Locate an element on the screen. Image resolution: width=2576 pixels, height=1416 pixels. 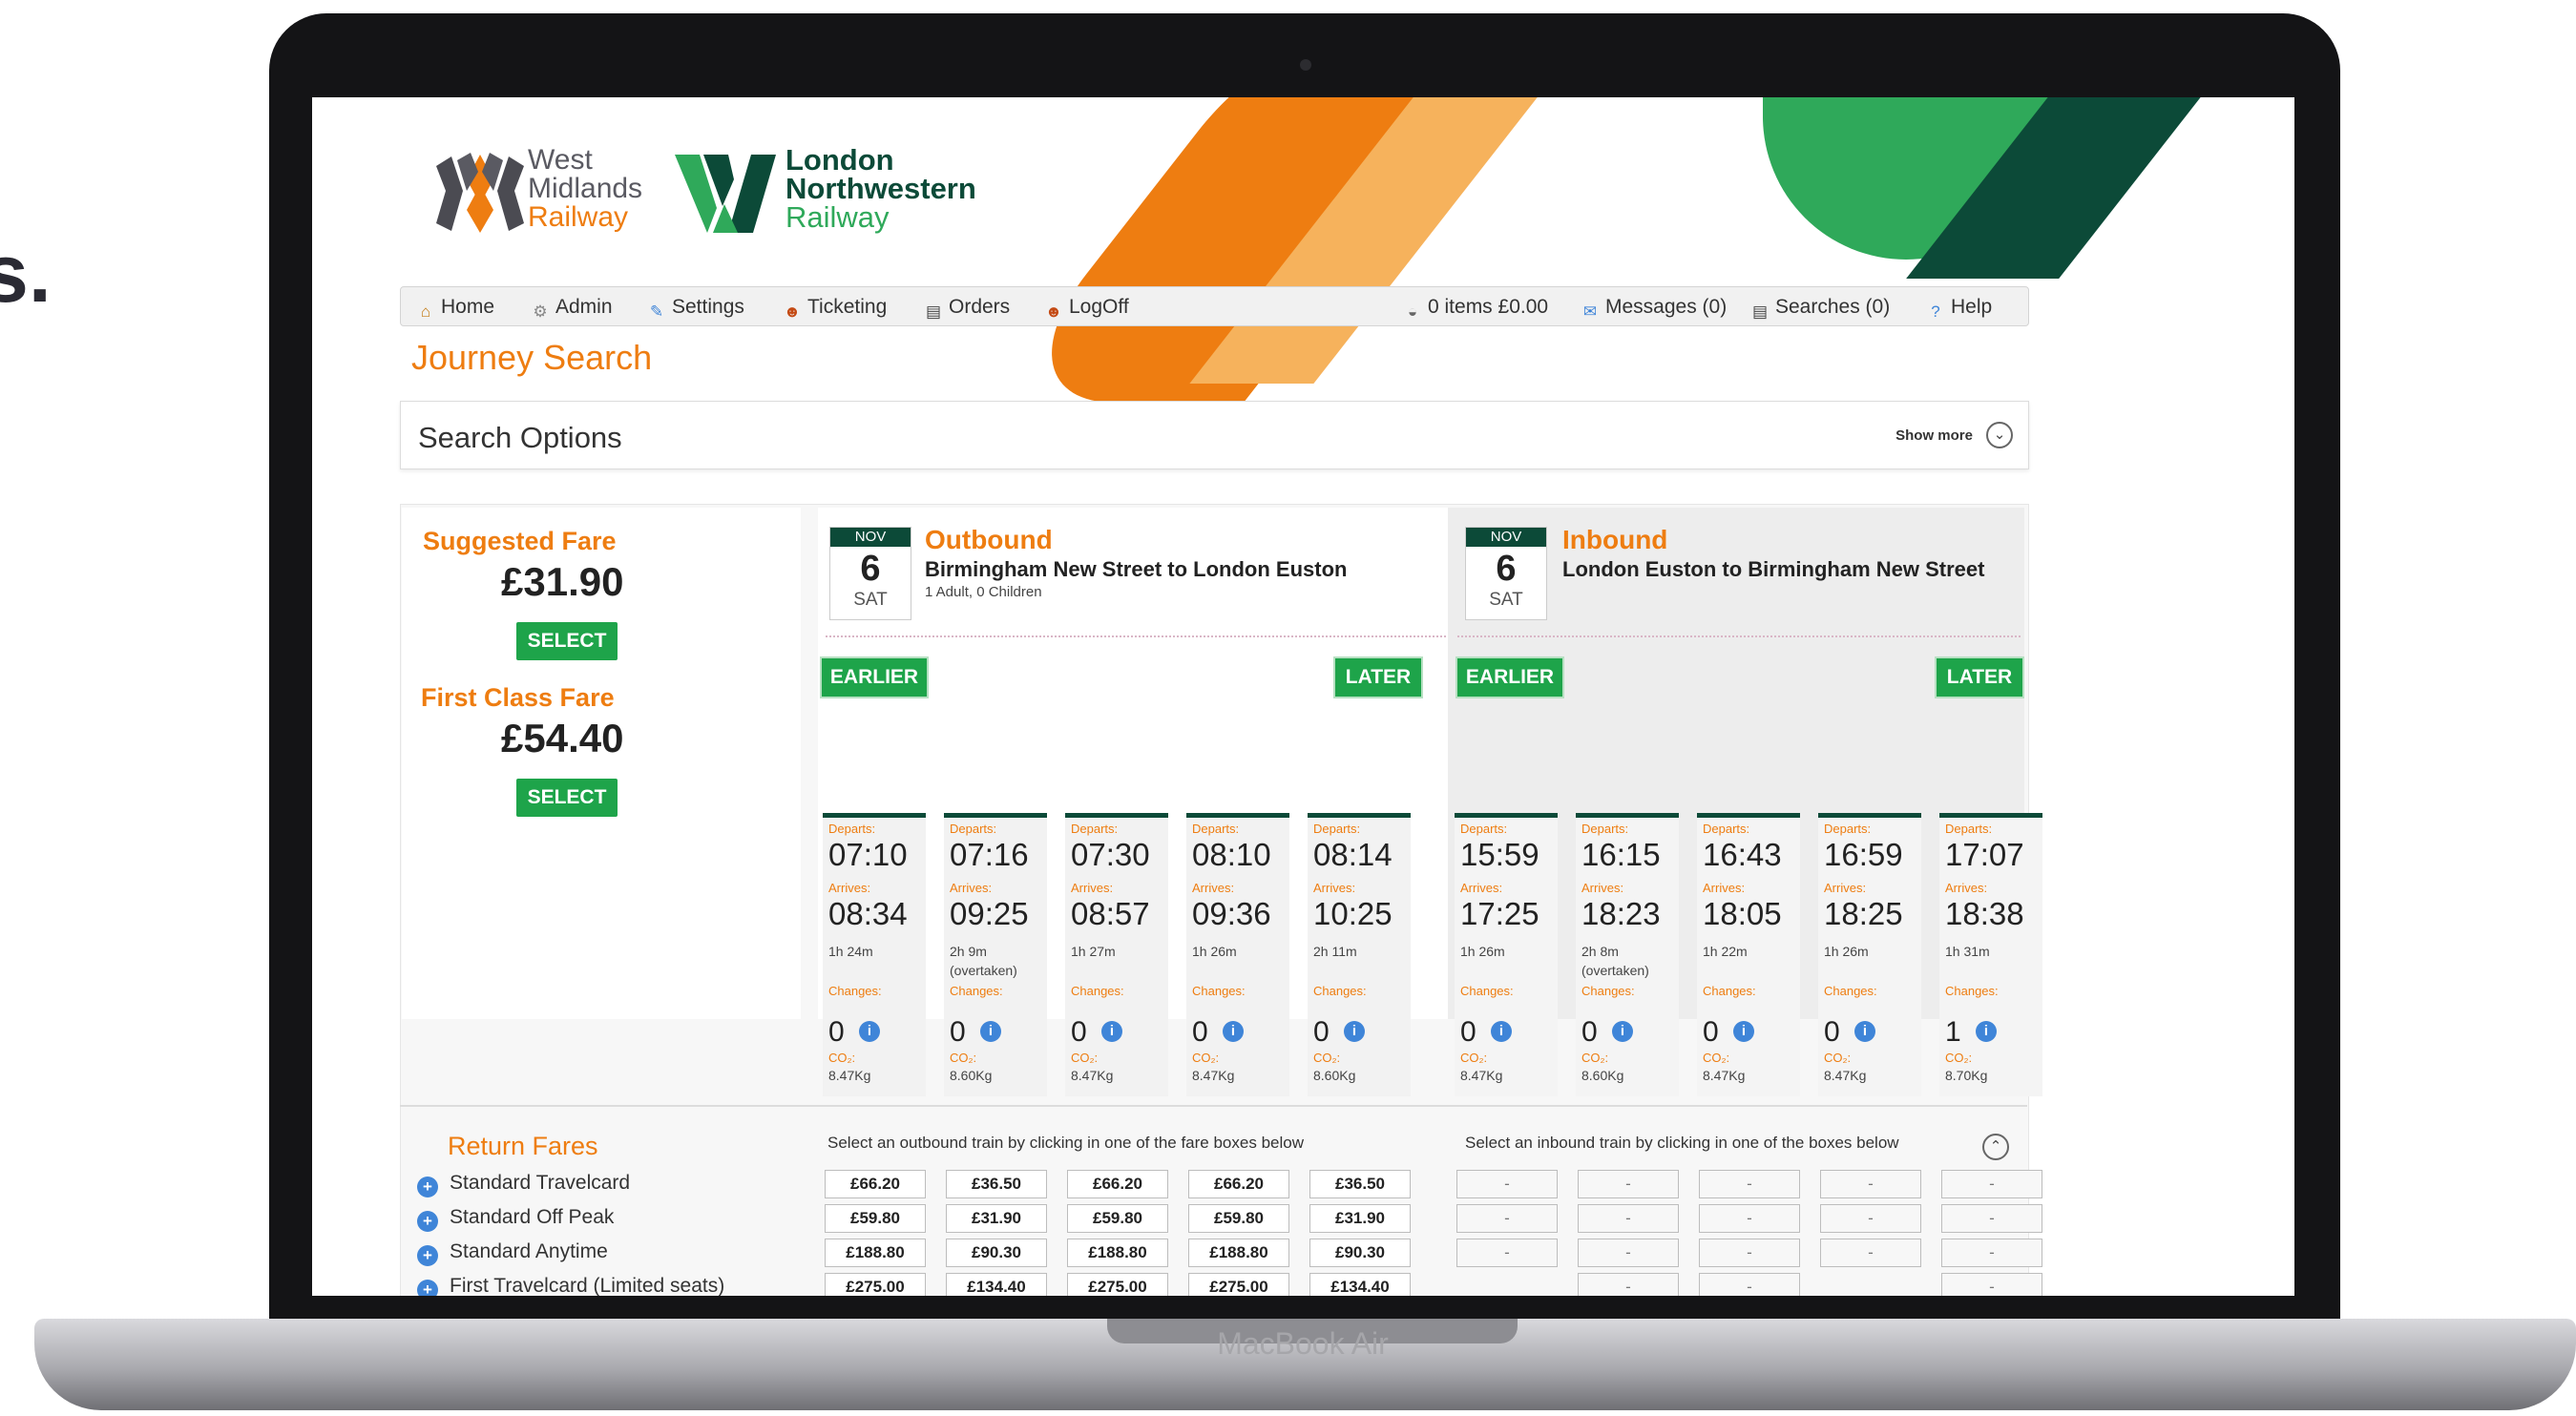
chevron-down-icon: ⌄ is located at coordinates (1999, 435).